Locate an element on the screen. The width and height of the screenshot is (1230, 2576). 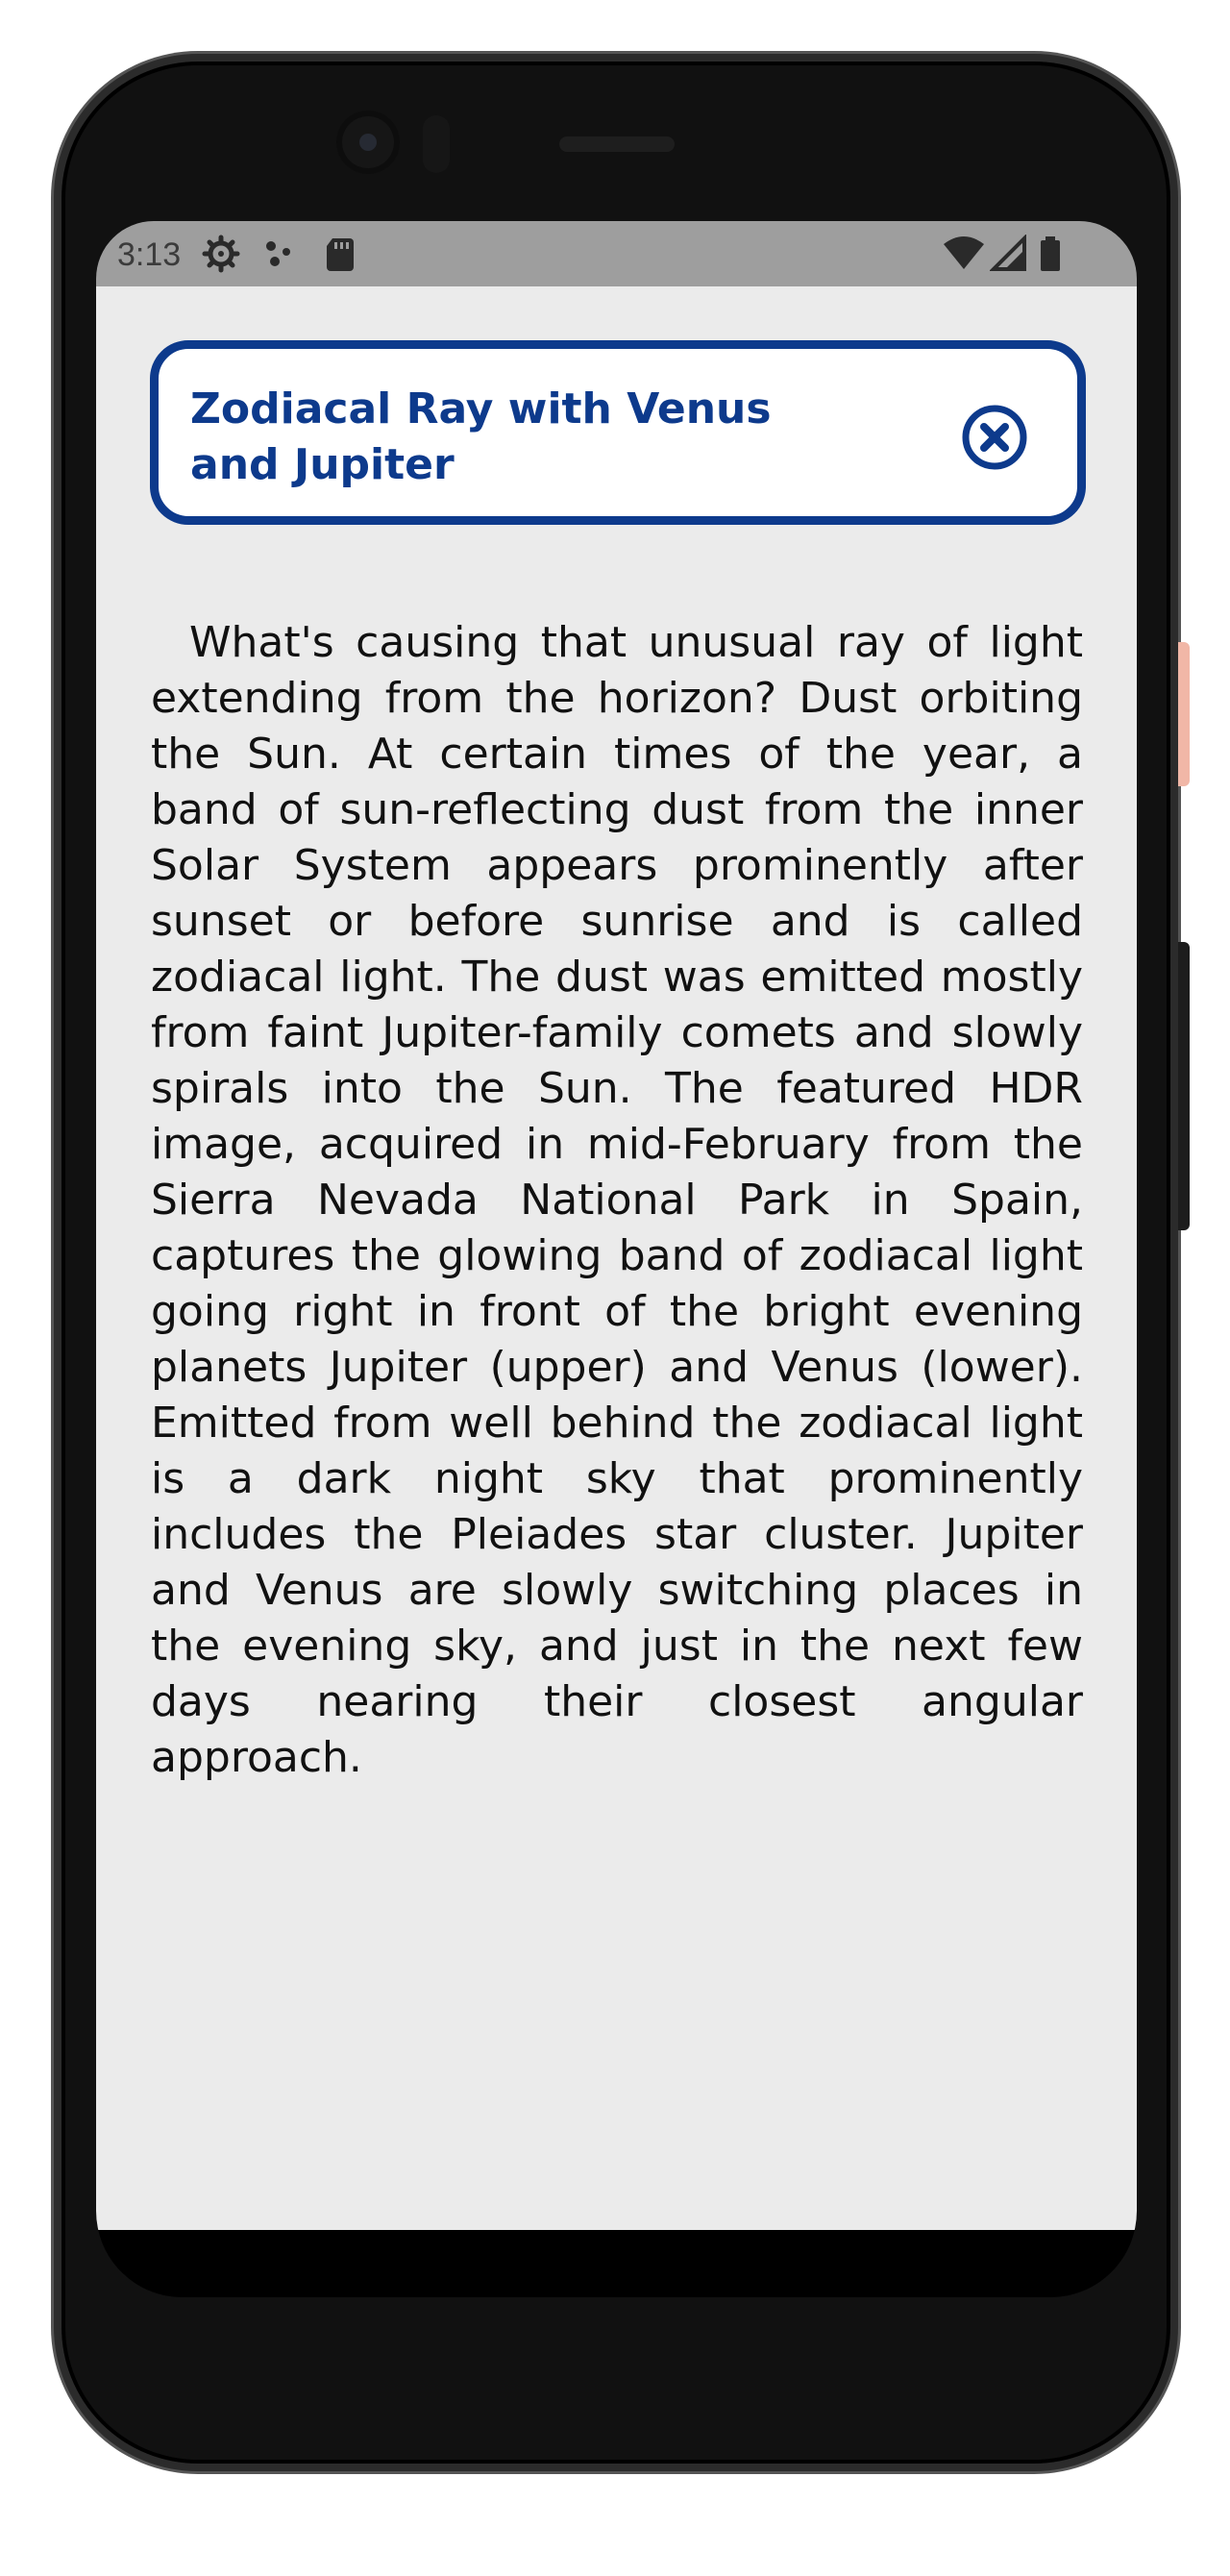
proximity-sensor is located at coordinates (437, 144).